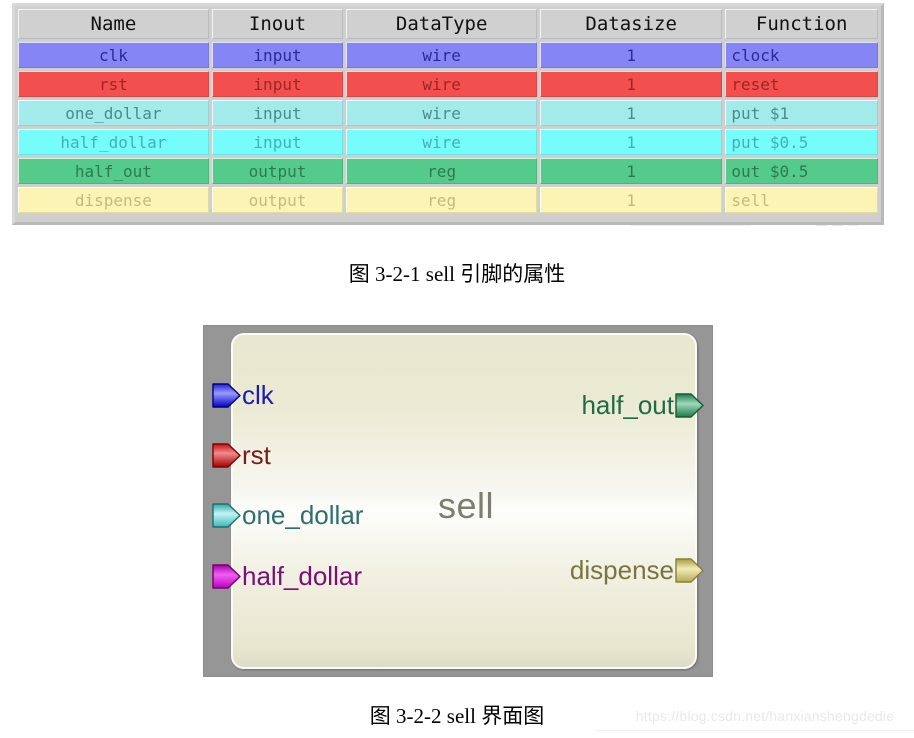 This screenshot has height=738, width=914. I want to click on cell-function: reset, so click(801, 84).